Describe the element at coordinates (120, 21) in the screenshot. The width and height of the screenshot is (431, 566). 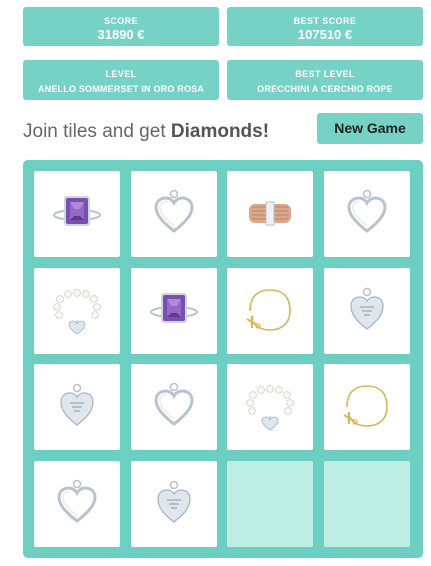
I see `score-label: SCORE` at that location.